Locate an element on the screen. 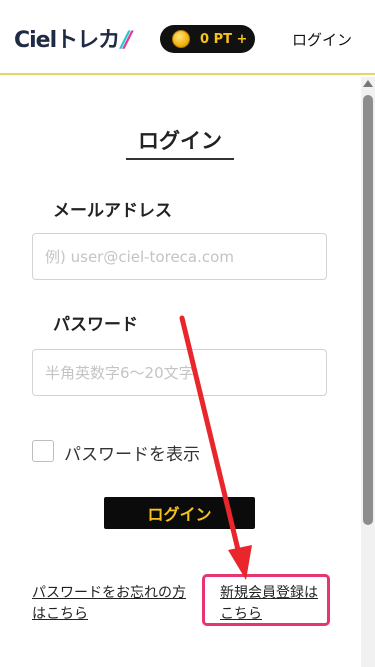  password-input is located at coordinates (179, 372).